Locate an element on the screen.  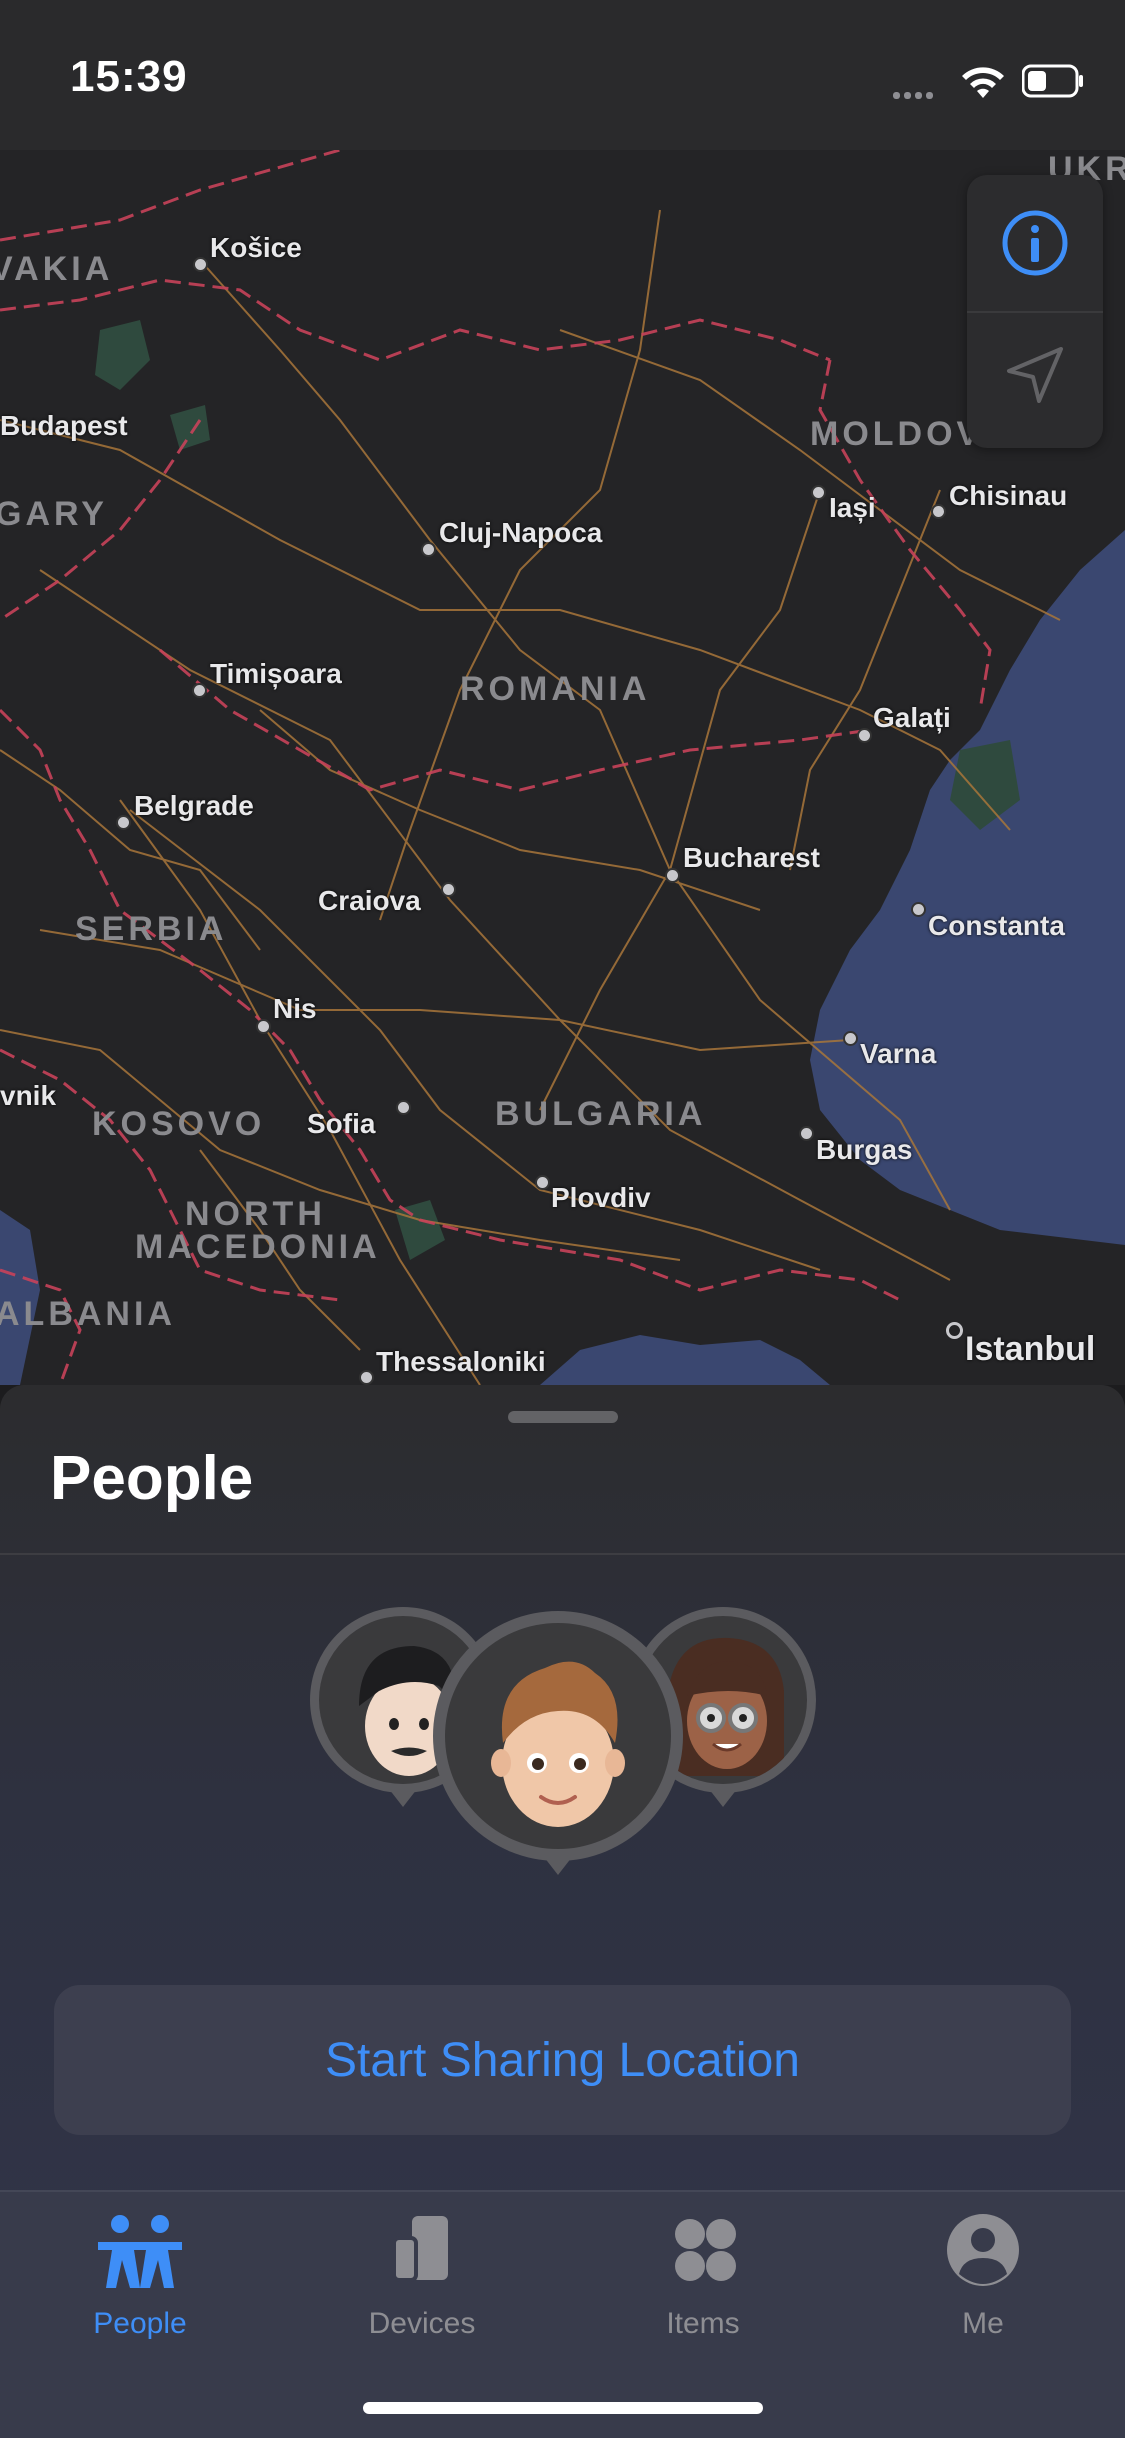
location-arrow-icon is located at coordinates (1035, 375).